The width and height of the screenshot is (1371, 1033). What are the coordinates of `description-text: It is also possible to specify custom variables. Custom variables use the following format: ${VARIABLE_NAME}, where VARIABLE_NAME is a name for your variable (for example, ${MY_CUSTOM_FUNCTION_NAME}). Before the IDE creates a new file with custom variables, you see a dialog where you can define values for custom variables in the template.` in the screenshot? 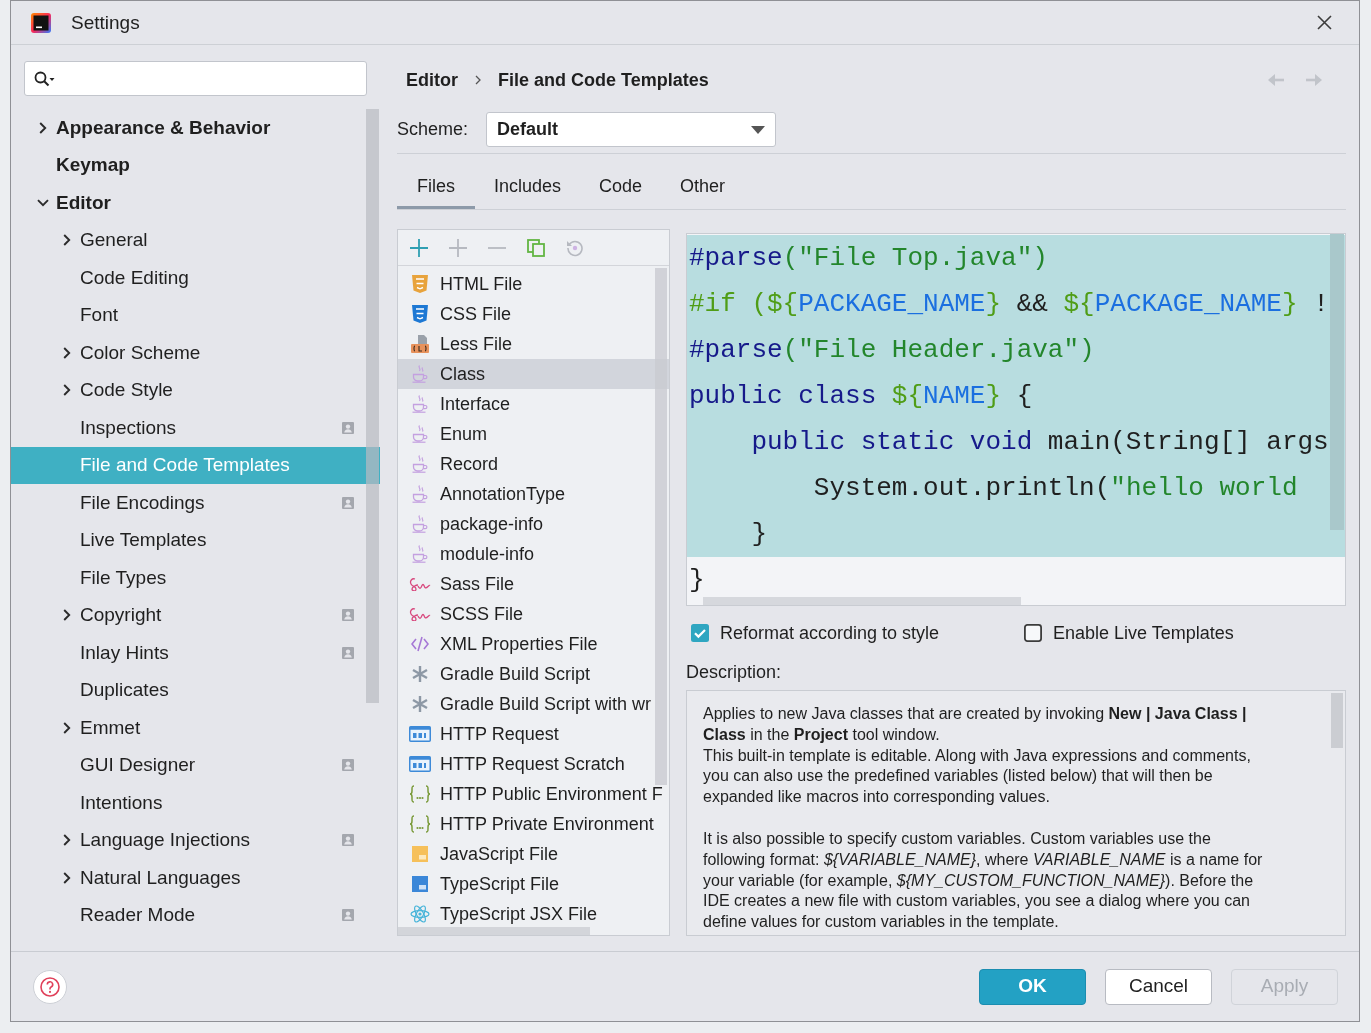 It's located at (983, 881).